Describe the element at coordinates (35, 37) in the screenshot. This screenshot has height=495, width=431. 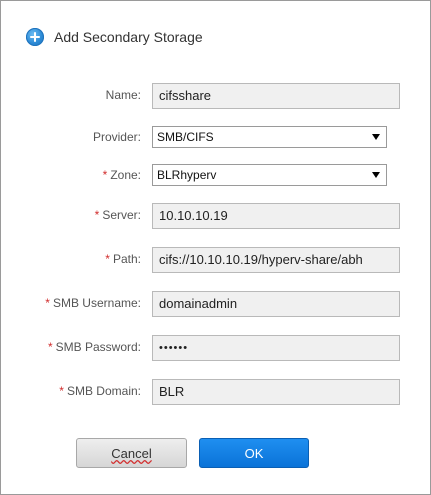
I see `plus-circle-icon` at that location.